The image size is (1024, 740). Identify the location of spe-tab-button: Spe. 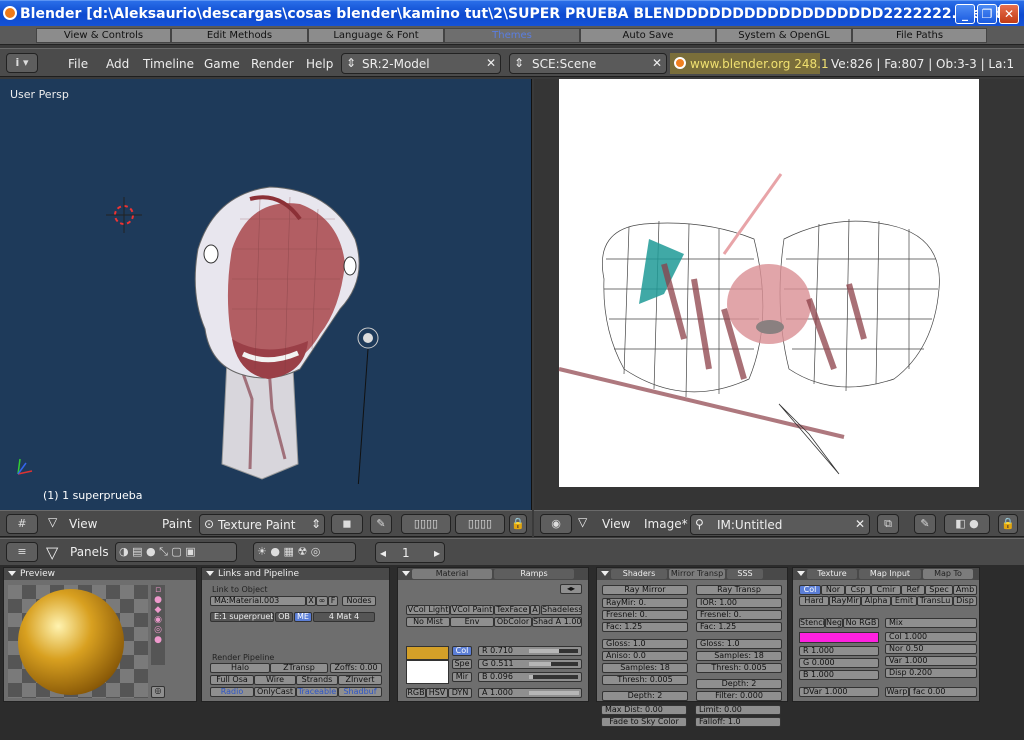
(462, 664).